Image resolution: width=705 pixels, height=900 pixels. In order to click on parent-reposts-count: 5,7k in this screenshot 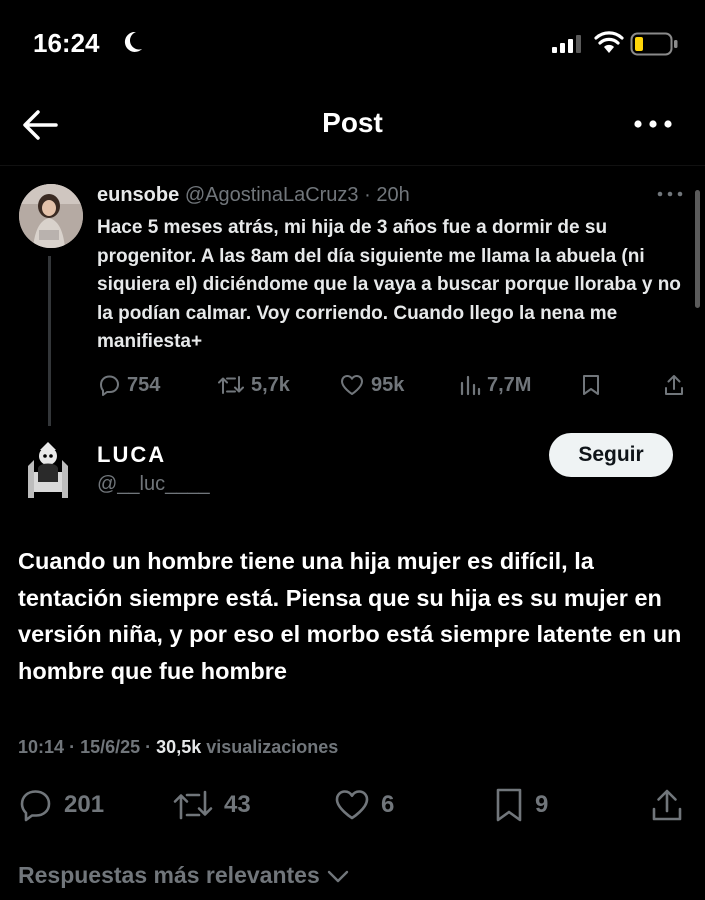, I will do `click(270, 384)`.